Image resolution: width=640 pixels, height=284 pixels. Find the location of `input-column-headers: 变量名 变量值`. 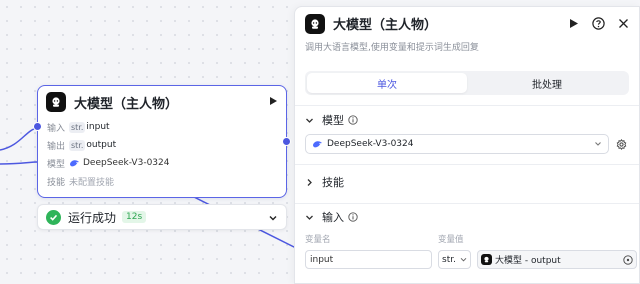

input-column-headers: 变量名 变量值 is located at coordinates (467, 239).